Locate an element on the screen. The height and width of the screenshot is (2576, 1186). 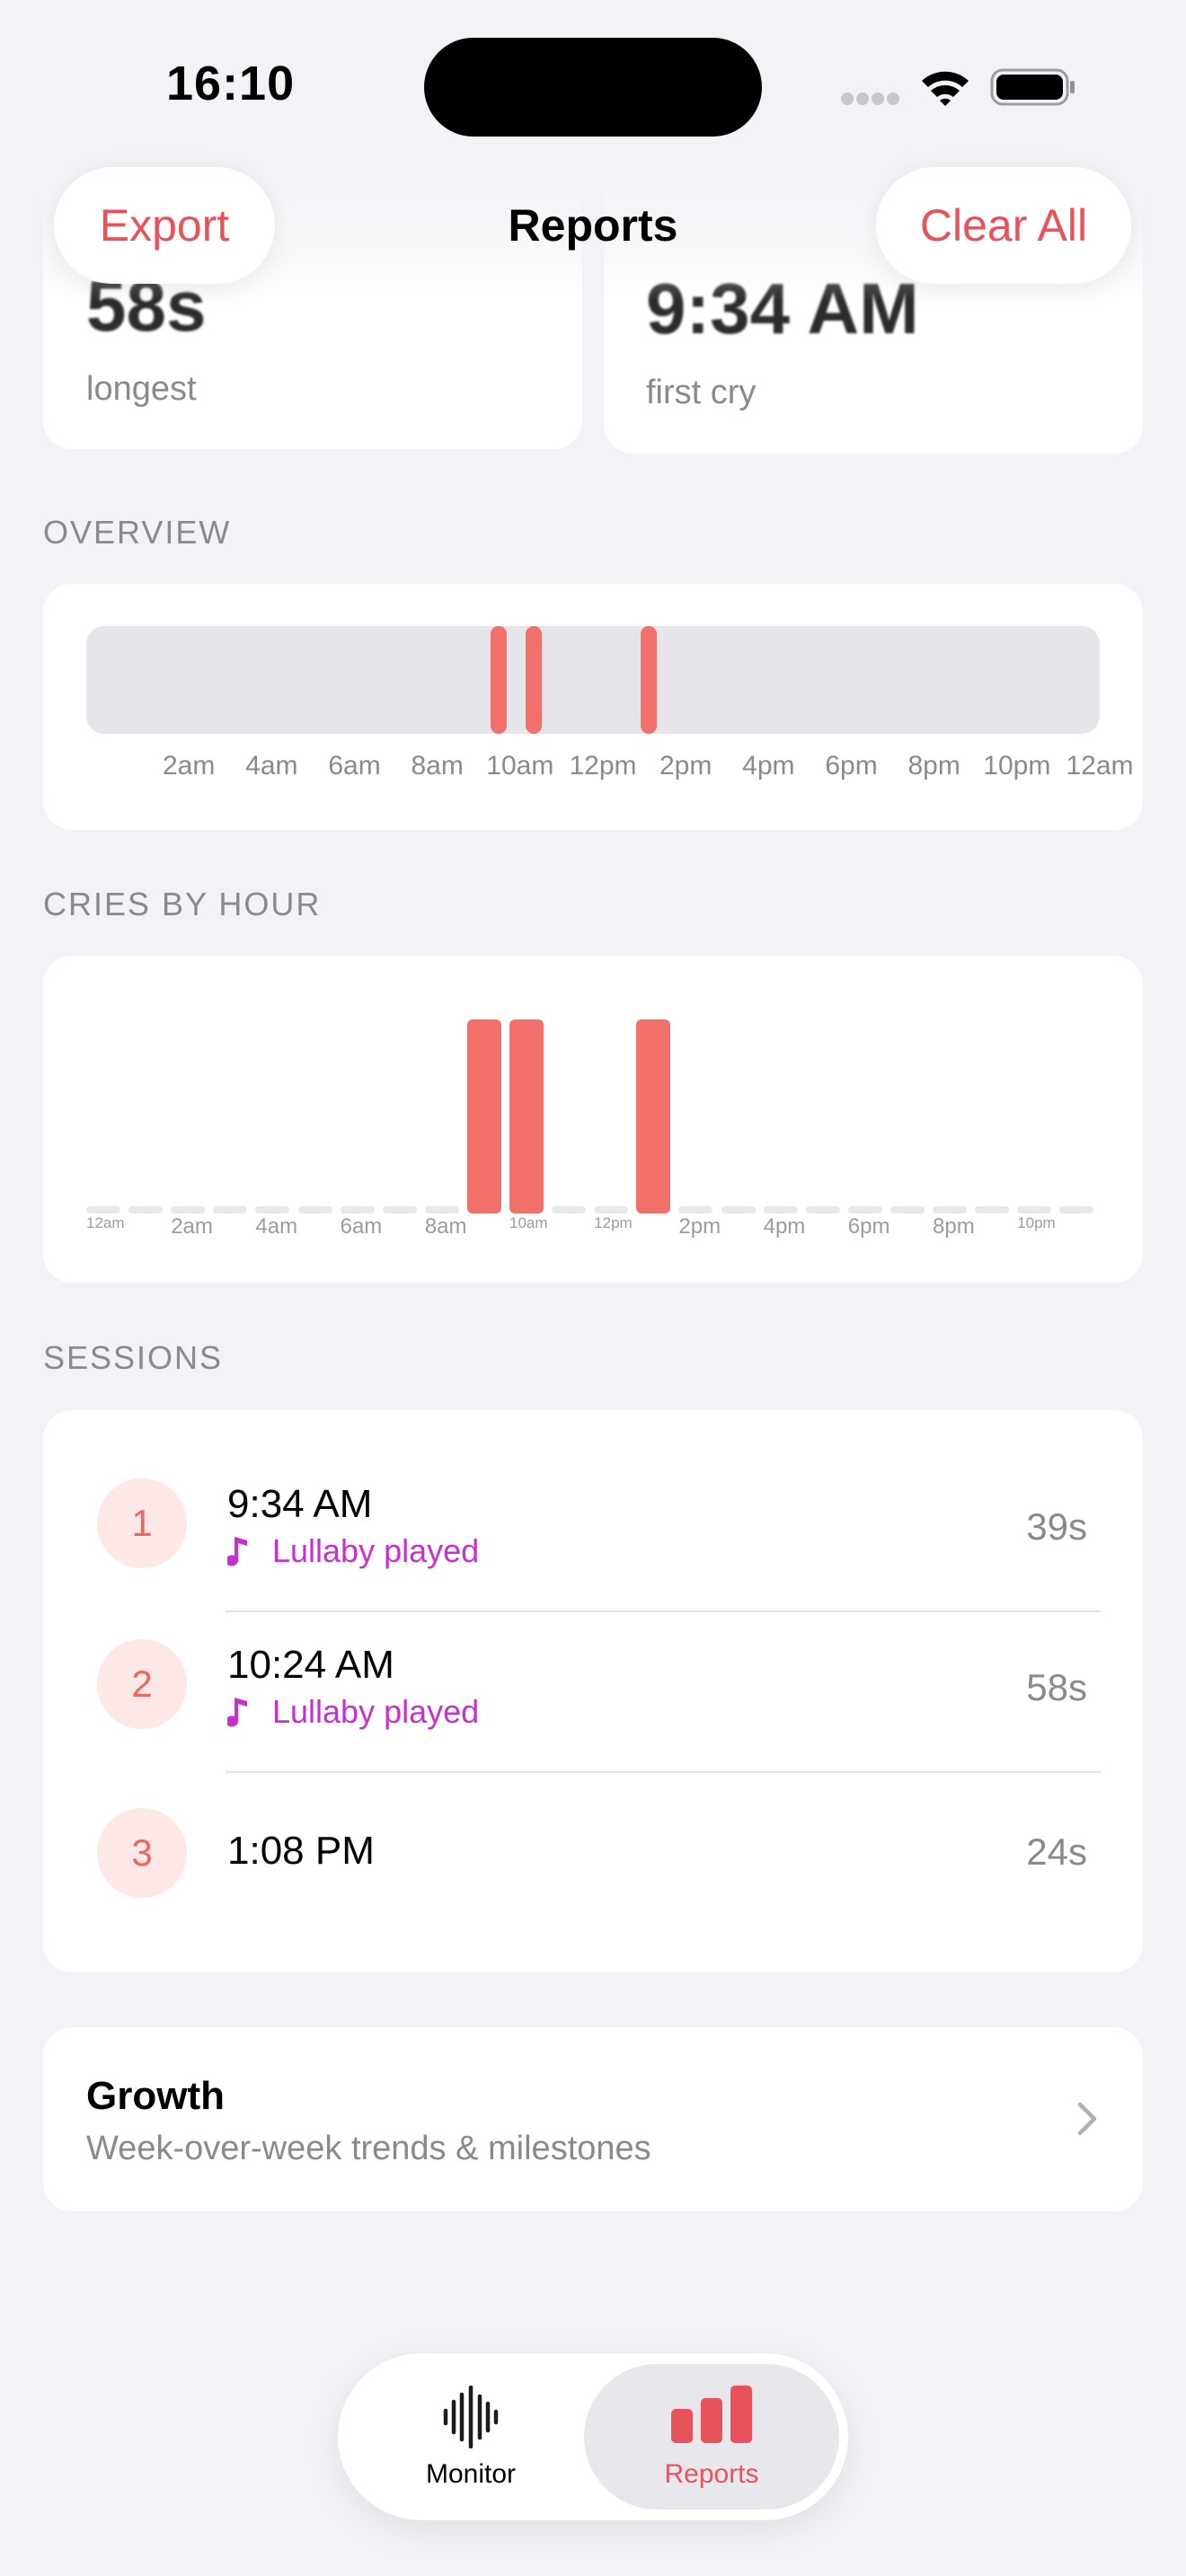
overview-tick-label: 2am is located at coordinates (189, 766).